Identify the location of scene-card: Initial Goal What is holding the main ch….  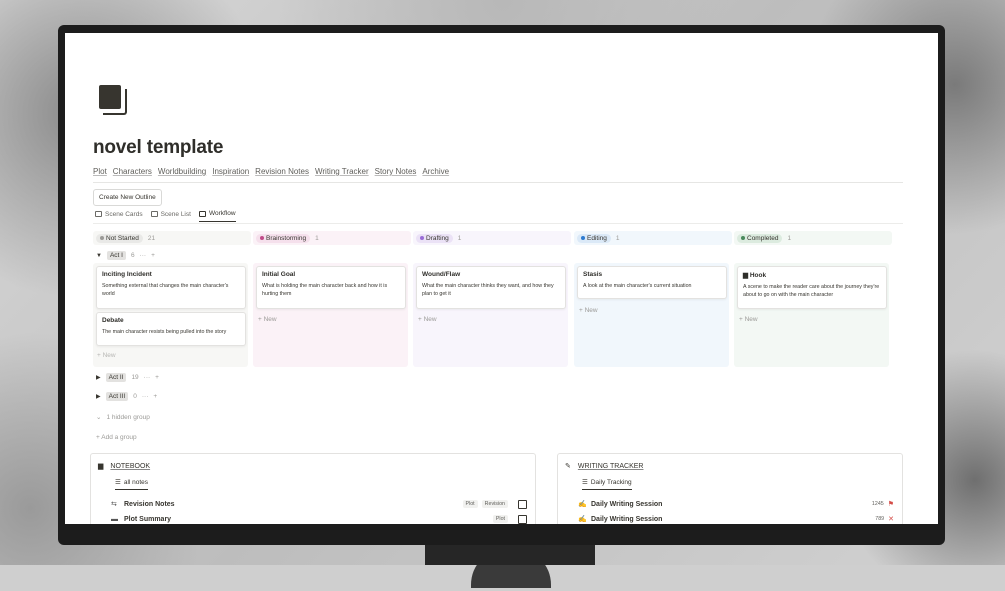
(331, 287).